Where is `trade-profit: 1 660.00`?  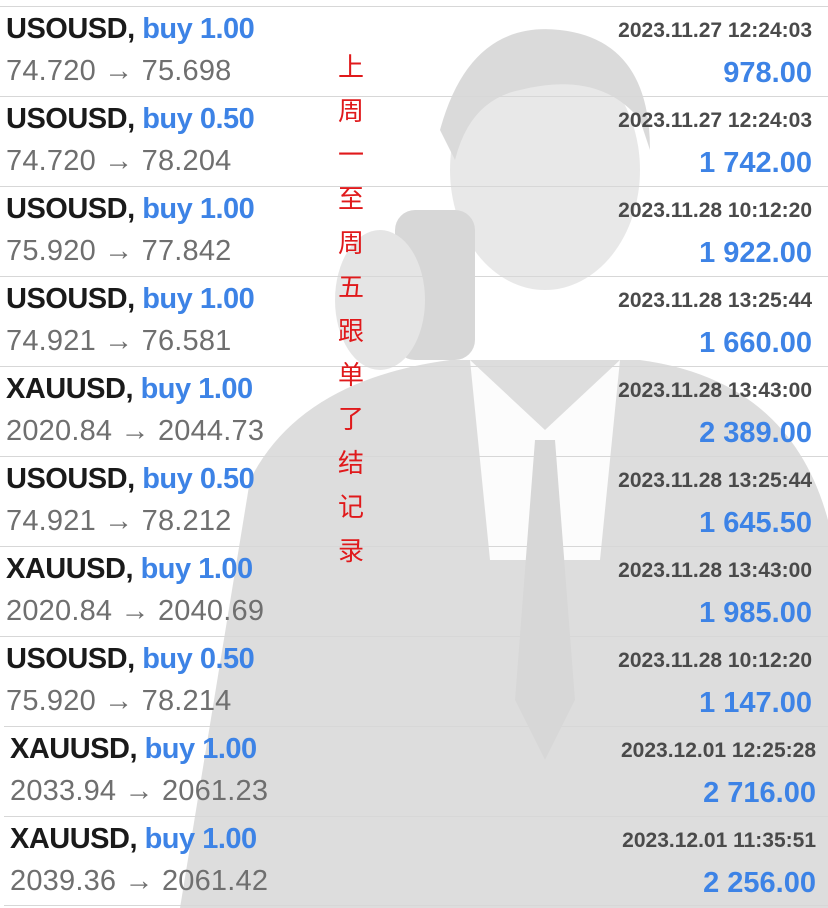
trade-profit: 1 660.00 is located at coordinates (755, 343).